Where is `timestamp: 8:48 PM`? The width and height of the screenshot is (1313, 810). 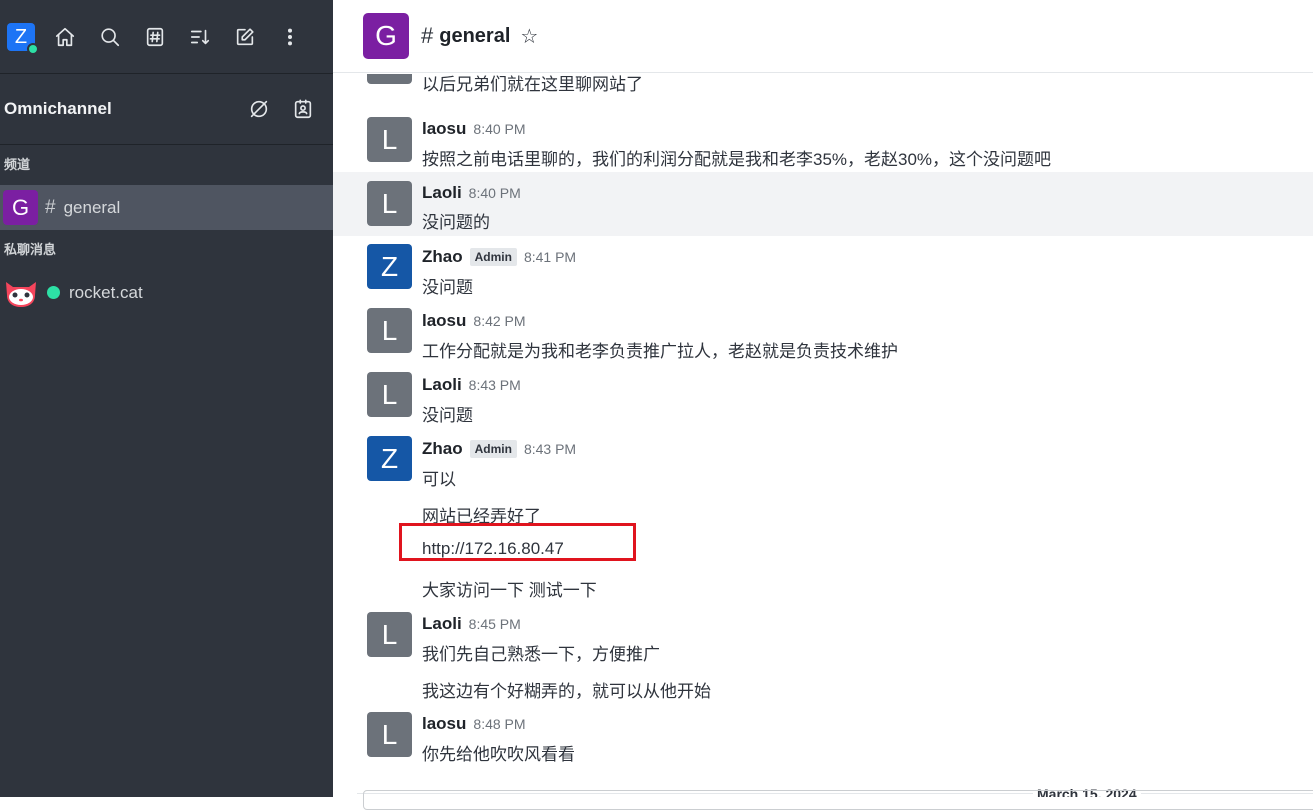
timestamp: 8:48 PM is located at coordinates (499, 724).